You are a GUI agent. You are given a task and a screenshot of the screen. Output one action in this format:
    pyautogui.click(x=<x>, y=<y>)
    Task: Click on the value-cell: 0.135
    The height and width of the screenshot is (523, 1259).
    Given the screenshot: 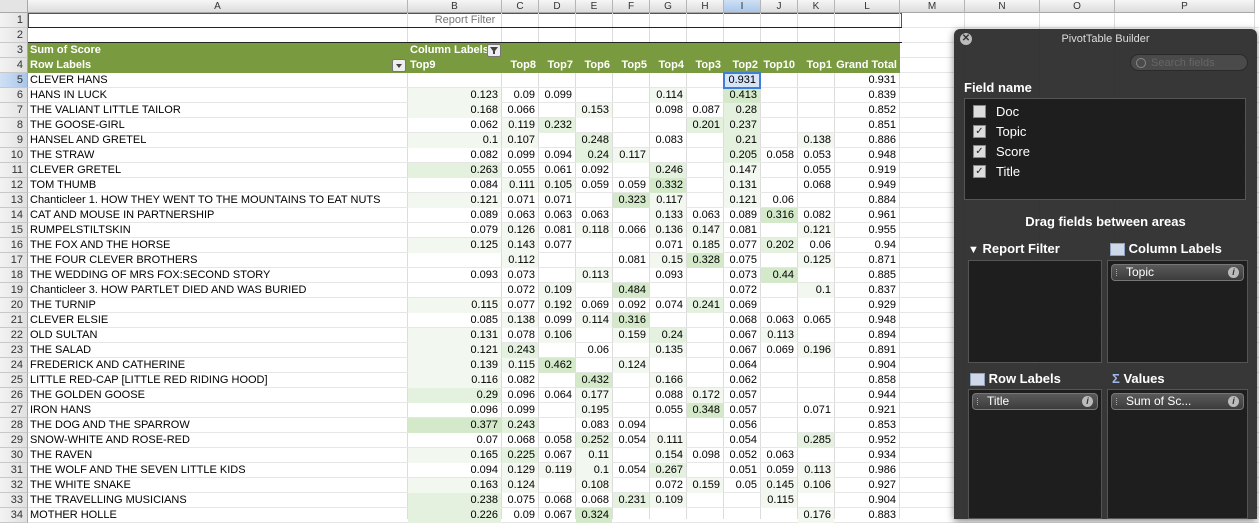 What is the action you would take?
    pyautogui.click(x=668, y=350)
    